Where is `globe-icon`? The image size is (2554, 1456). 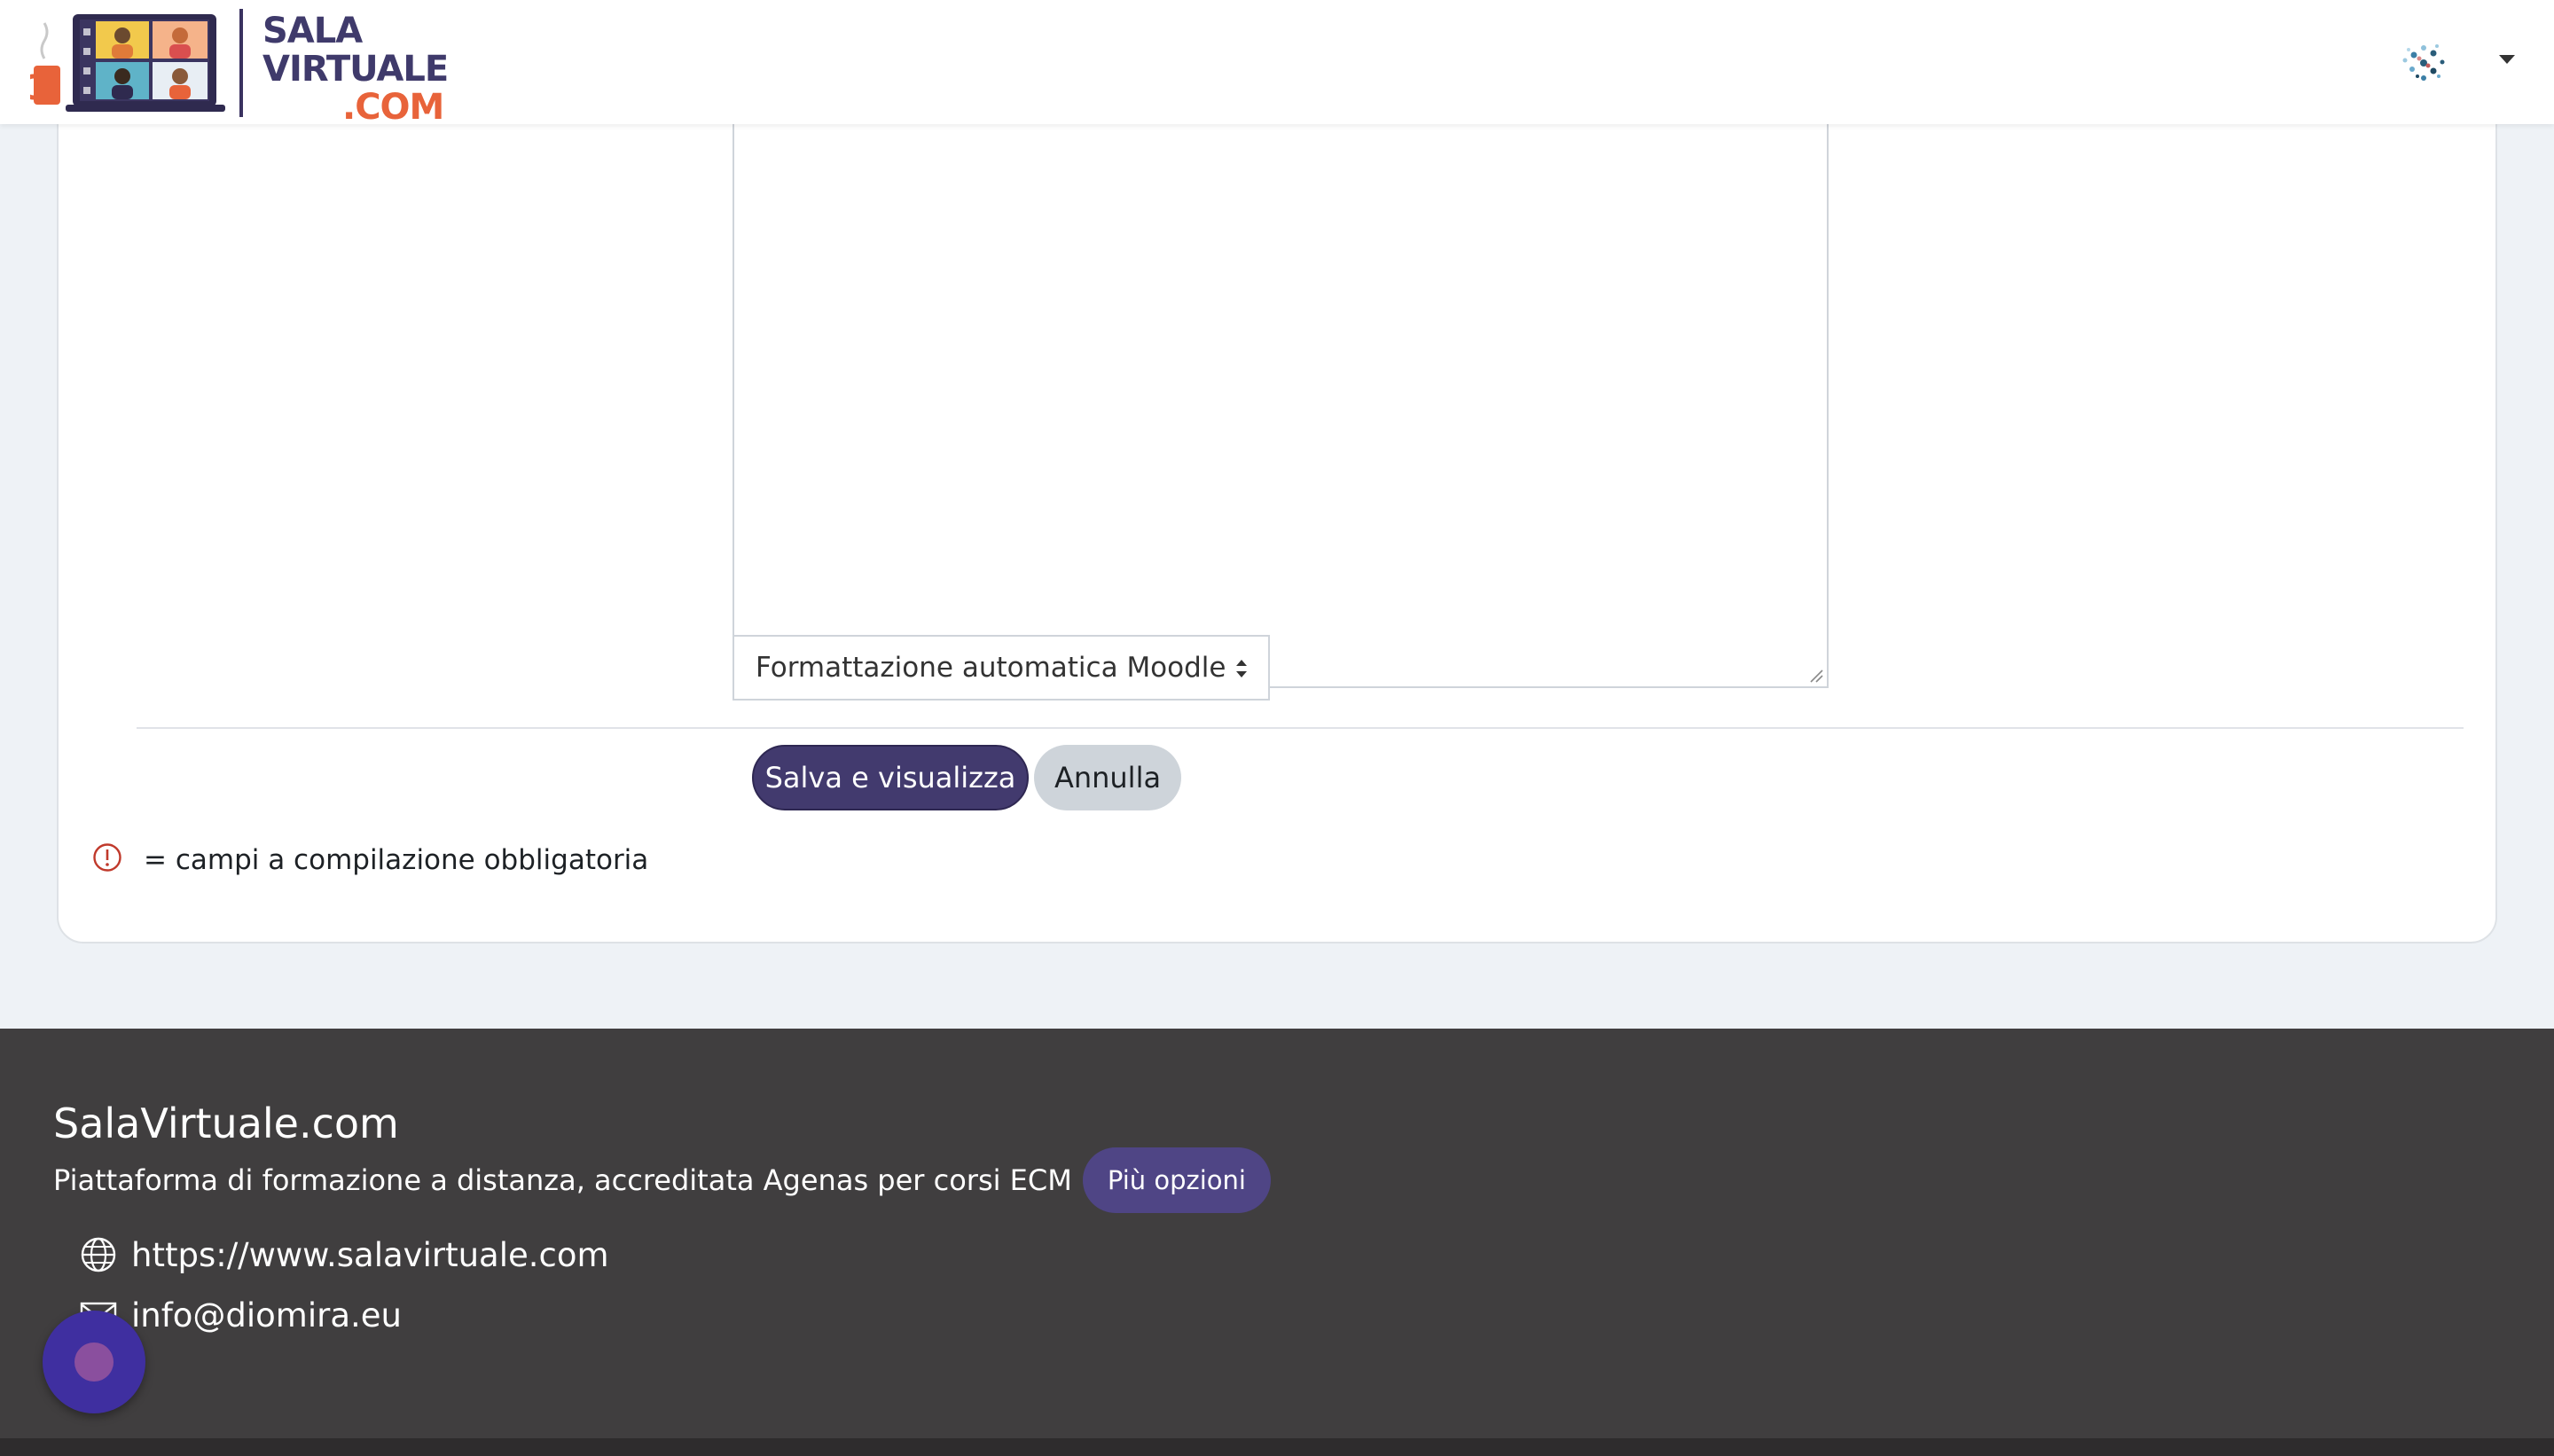 globe-icon is located at coordinates (98, 1254).